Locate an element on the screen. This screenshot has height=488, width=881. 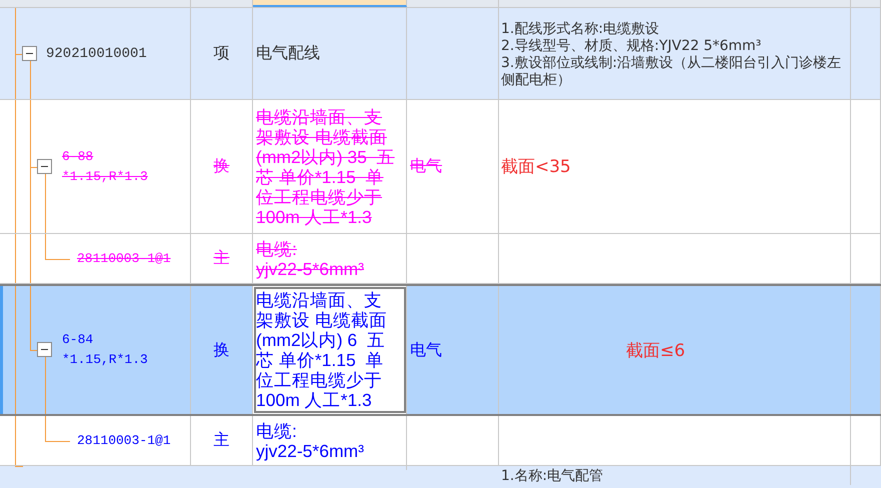
feature-description: 1.名称:电气配管 is located at coordinates (552, 476).